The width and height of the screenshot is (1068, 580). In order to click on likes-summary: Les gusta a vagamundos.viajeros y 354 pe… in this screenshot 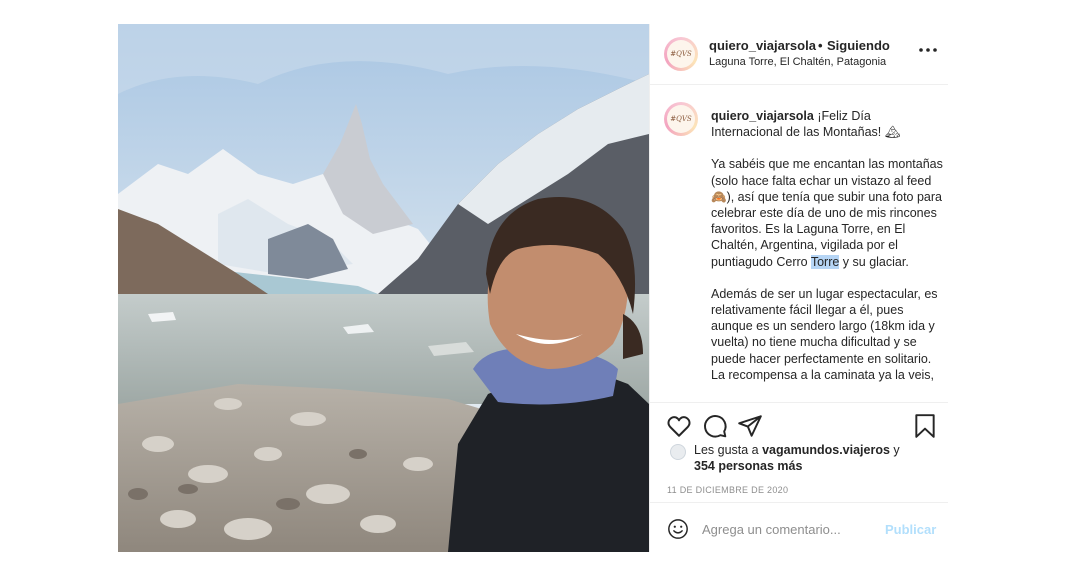, I will do `click(814, 458)`.